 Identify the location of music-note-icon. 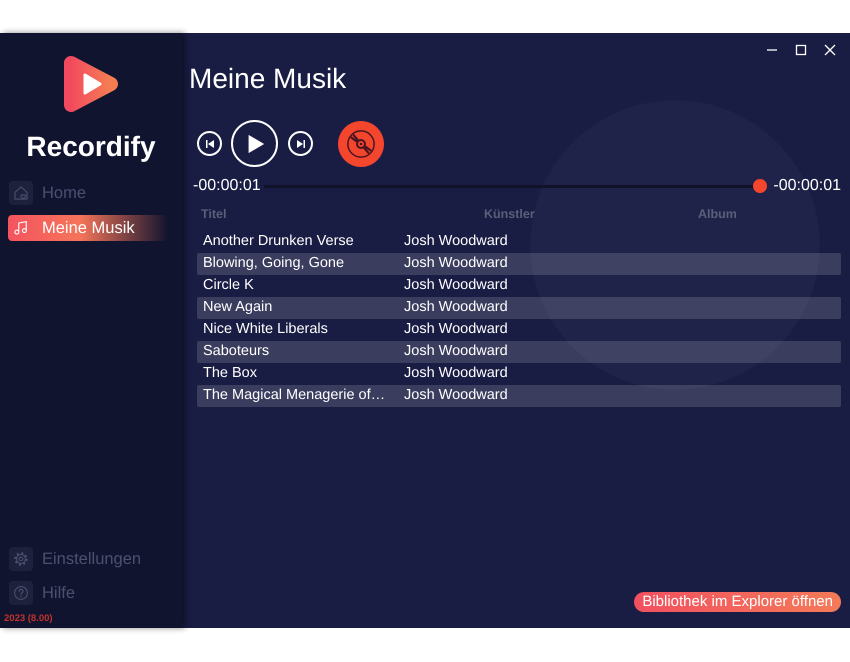
(21, 228).